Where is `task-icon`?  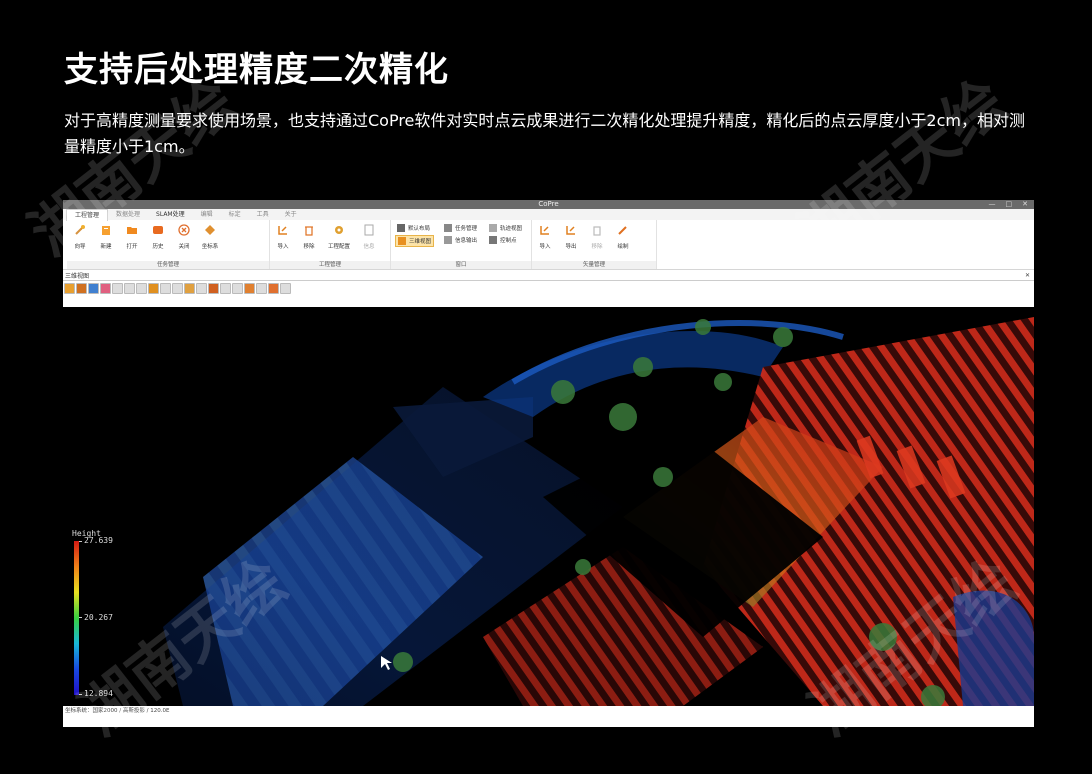
task-icon is located at coordinates (448, 228).